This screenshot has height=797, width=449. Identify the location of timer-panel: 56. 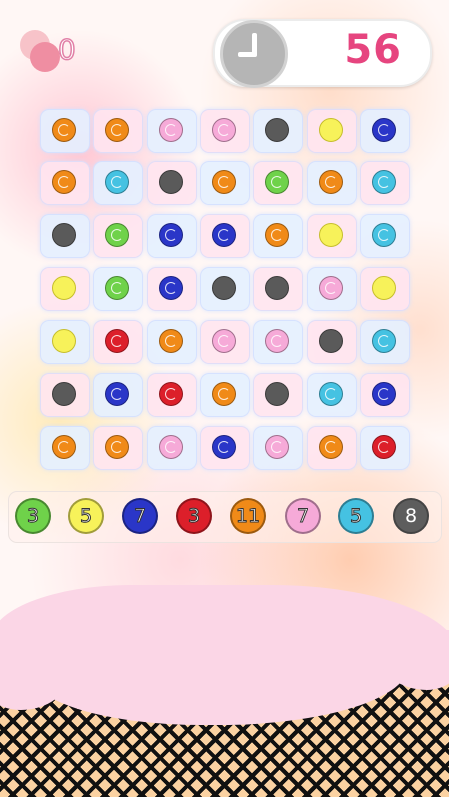
(322, 53).